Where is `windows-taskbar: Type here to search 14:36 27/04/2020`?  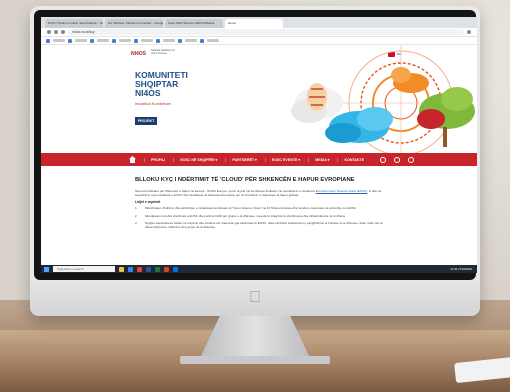 windows-taskbar: Type here to search 14:36 27/04/2020 is located at coordinates (259, 269).